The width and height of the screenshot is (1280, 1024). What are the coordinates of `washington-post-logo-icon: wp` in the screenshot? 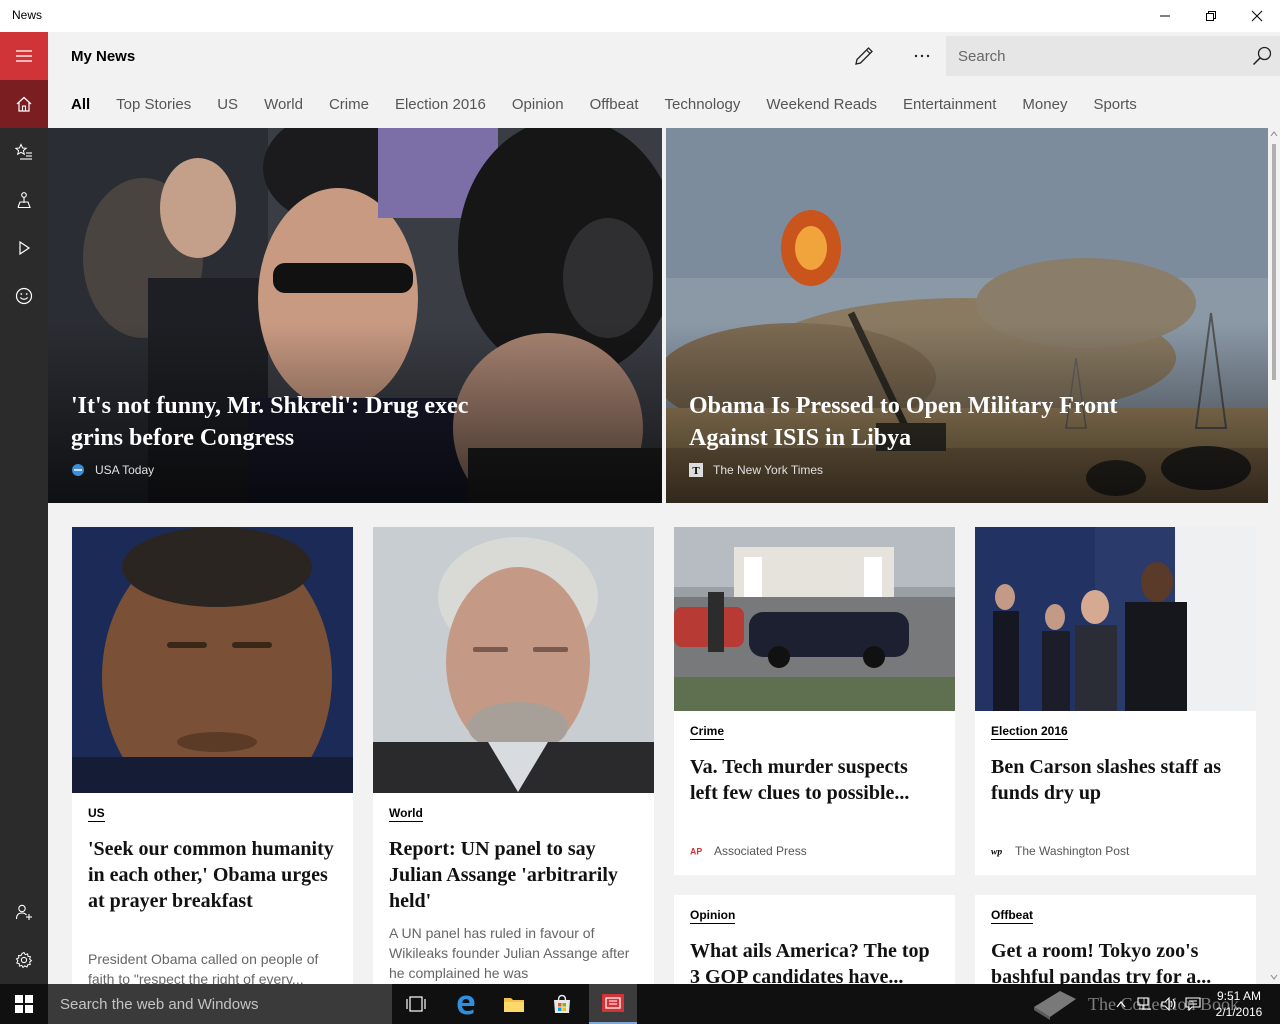 It's located at (998, 851).